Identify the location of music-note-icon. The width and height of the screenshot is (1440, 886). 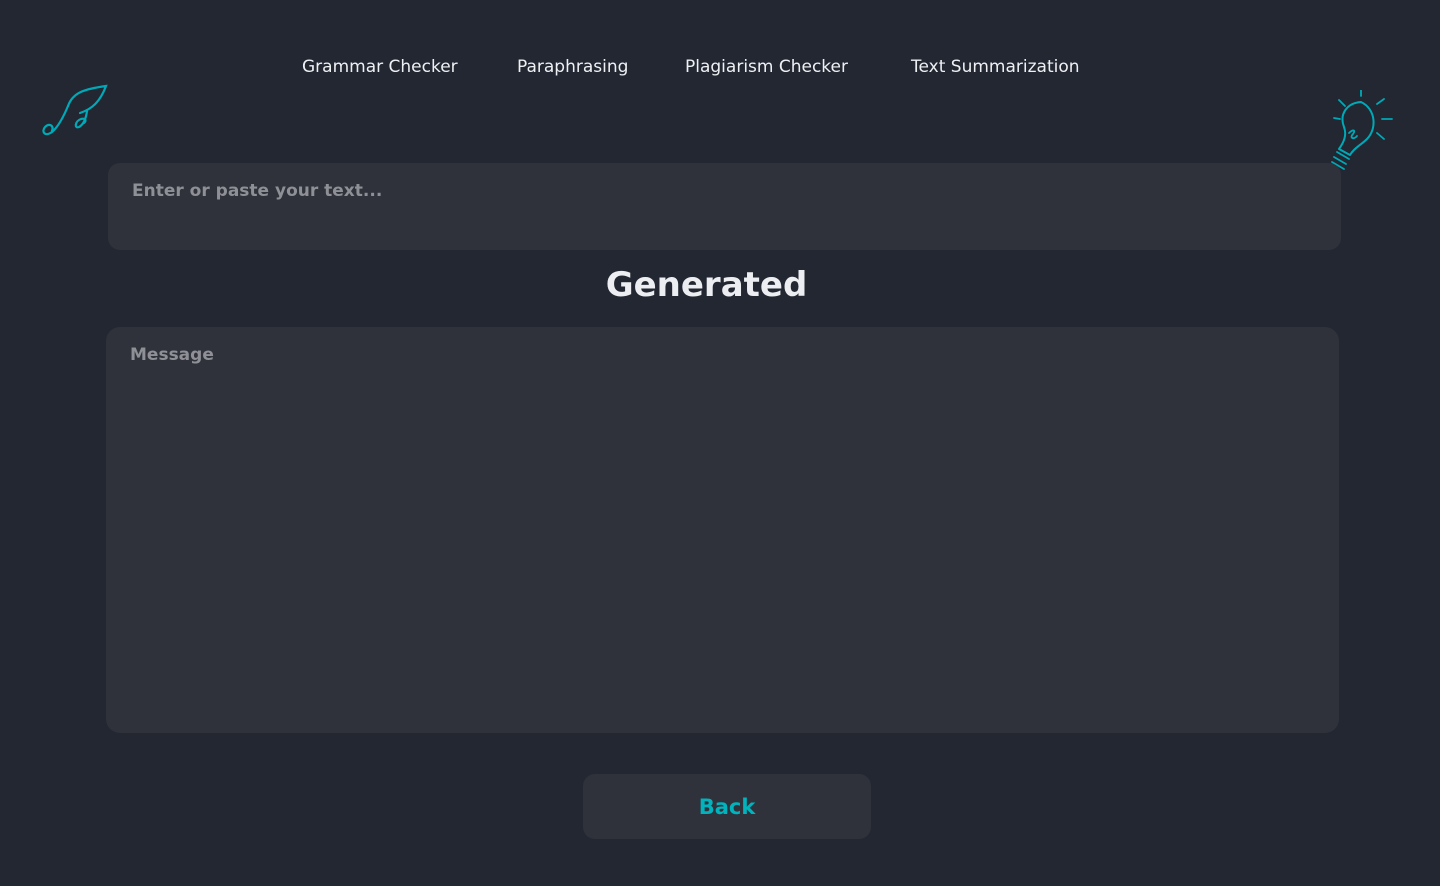
(75, 110).